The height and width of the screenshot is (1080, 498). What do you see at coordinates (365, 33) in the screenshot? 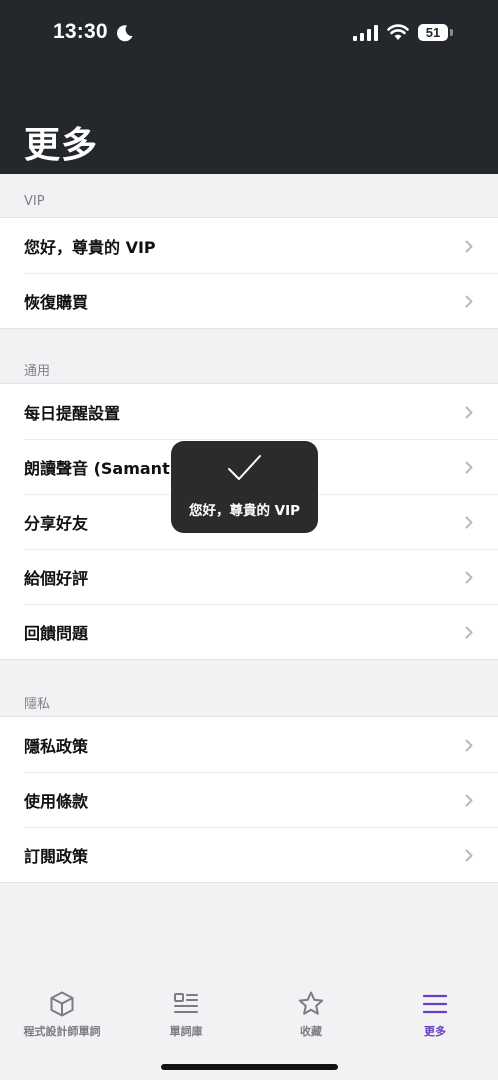
I see `cellular-signal-icon` at bounding box center [365, 33].